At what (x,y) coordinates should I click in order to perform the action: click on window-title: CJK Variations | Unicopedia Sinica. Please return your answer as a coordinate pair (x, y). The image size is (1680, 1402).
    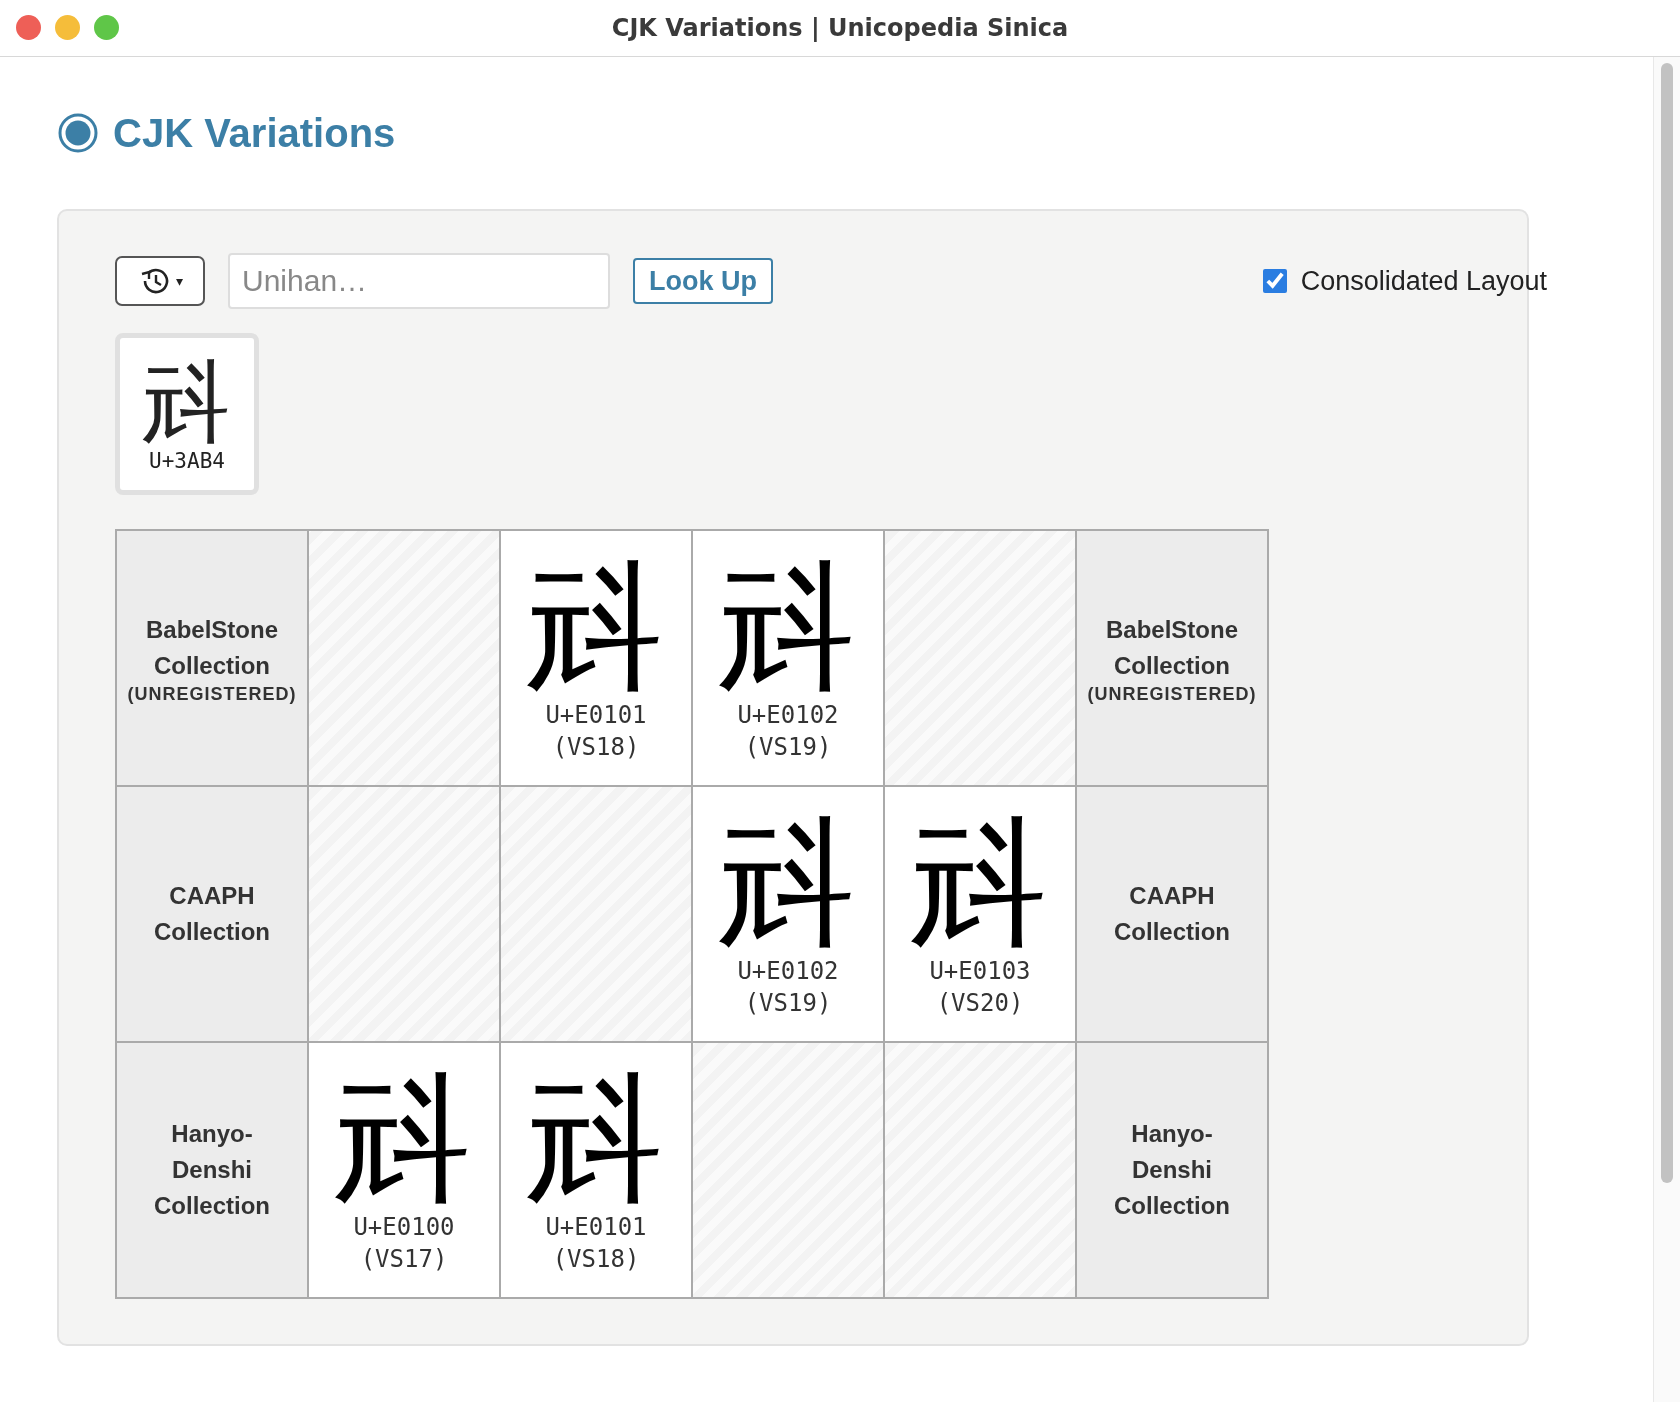
    Looking at the image, I should click on (840, 28).